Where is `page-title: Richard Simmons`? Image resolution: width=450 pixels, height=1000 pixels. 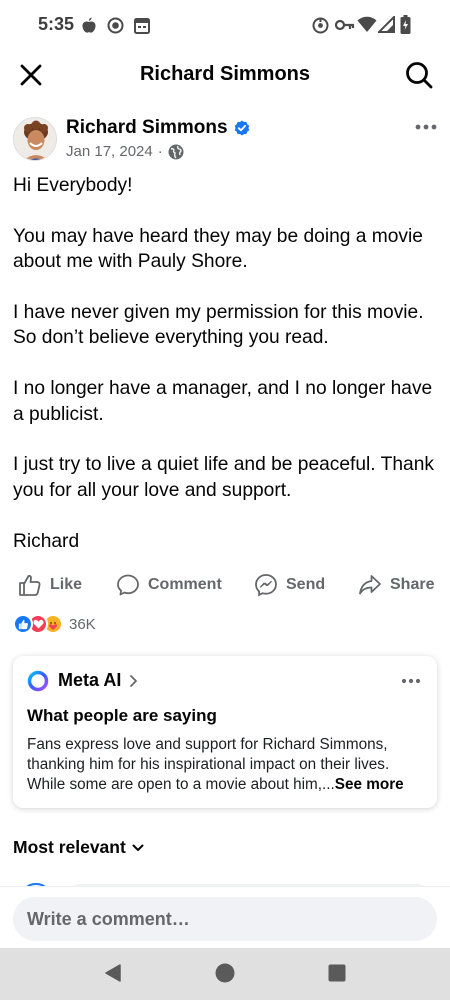 page-title: Richard Simmons is located at coordinates (225, 74).